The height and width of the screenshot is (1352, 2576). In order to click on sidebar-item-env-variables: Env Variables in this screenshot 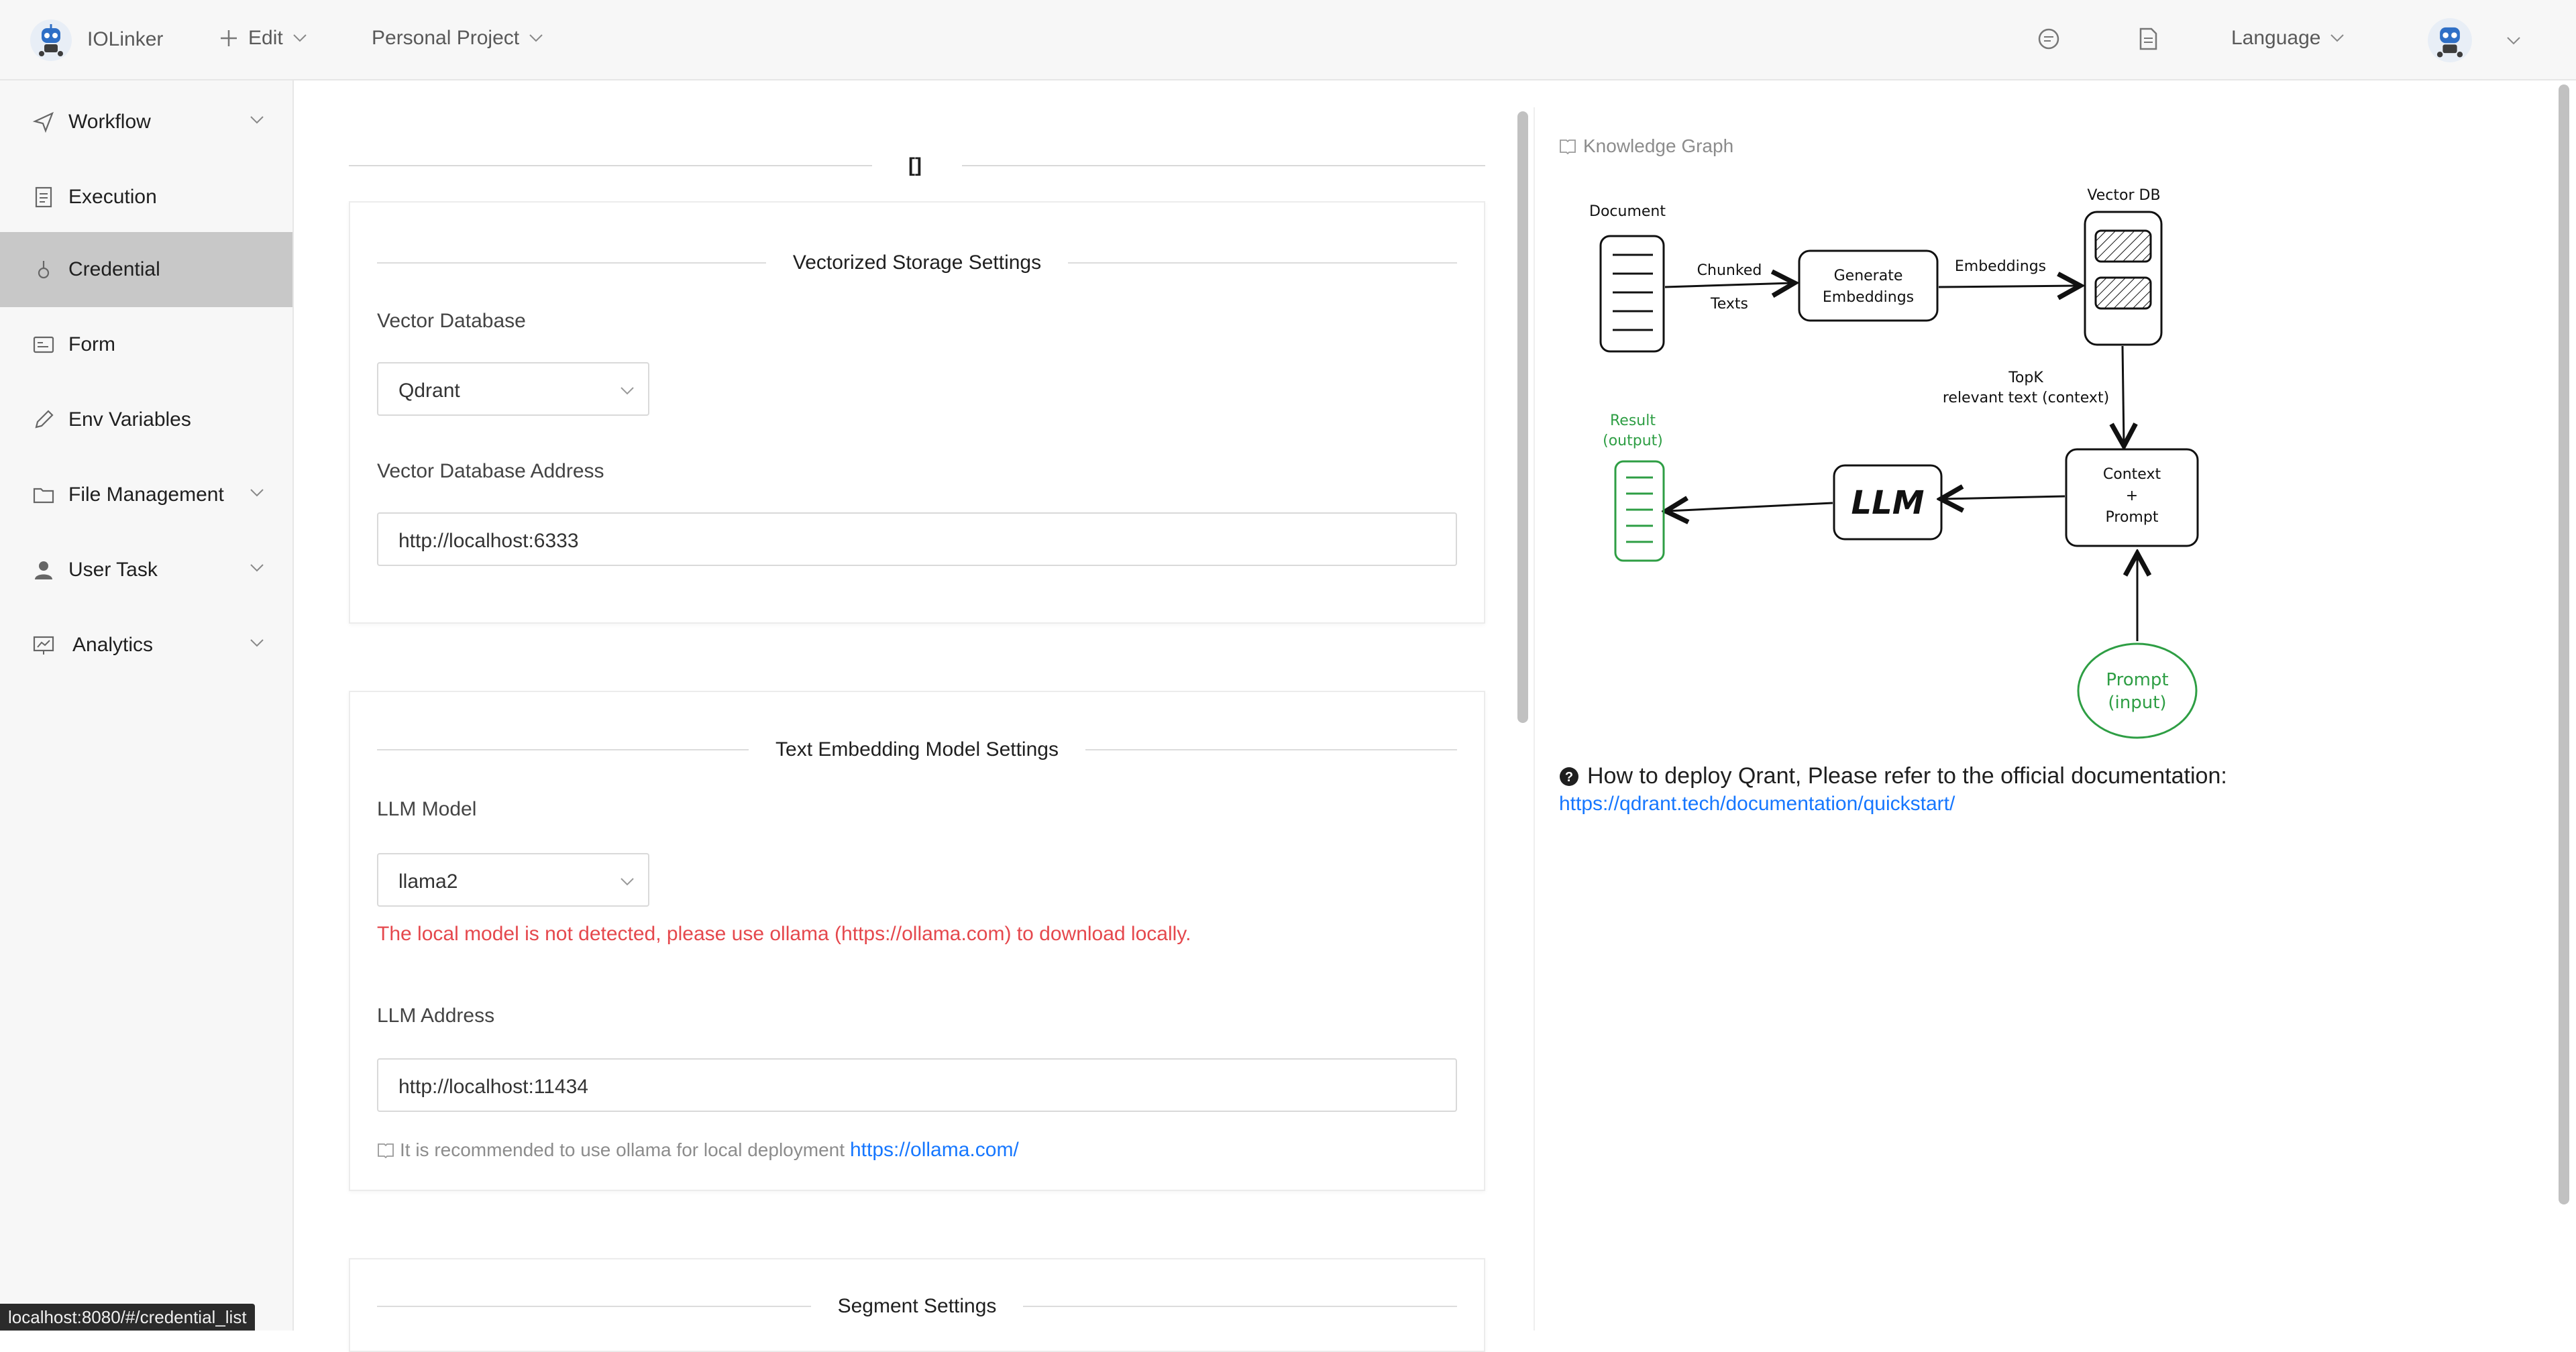, I will do `click(146, 419)`.